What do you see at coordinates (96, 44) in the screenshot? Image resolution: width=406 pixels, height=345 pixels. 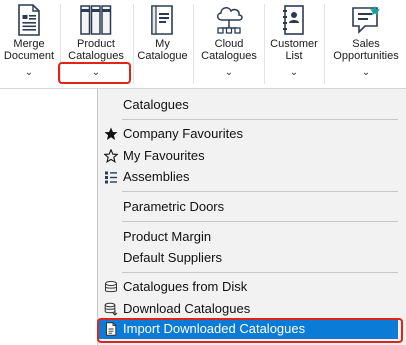 I see `label-line: Product` at bounding box center [96, 44].